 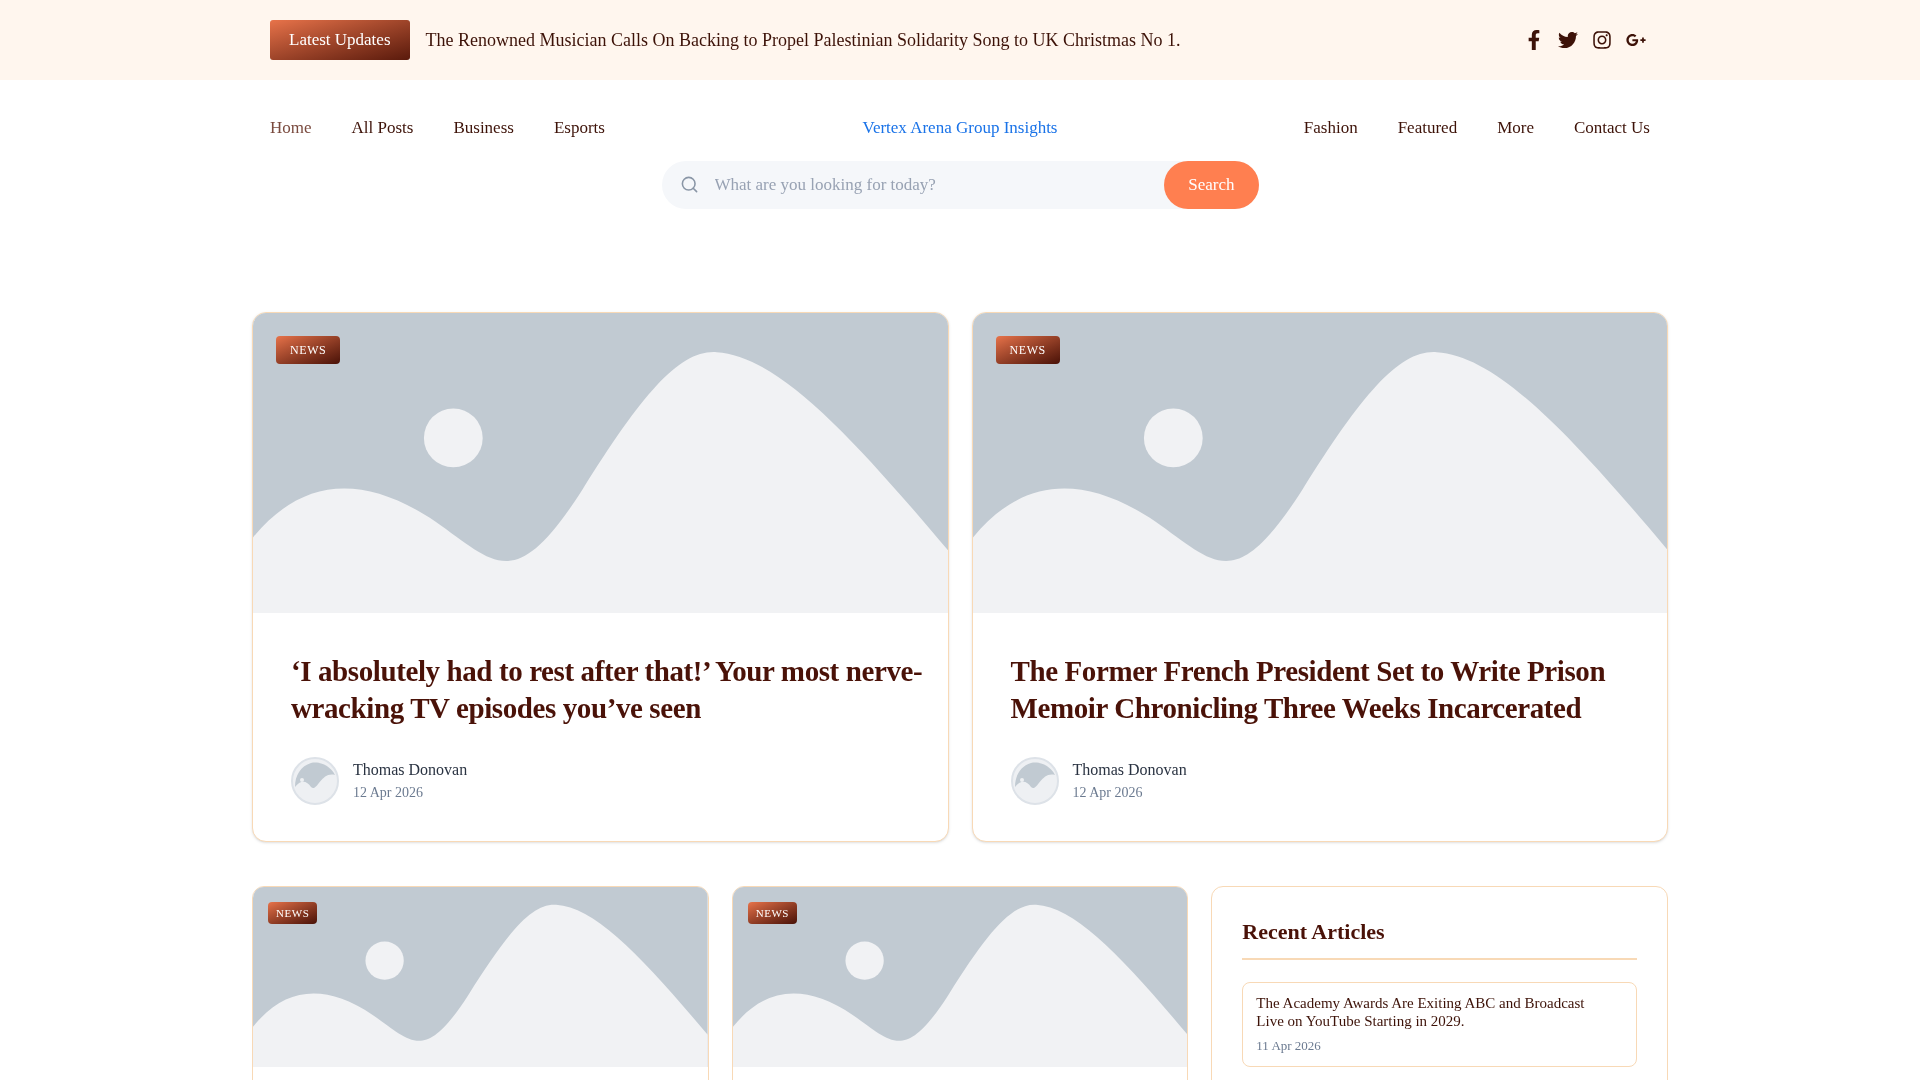 I want to click on post-date: 11 Apr 2026, so click(x=1289, y=1045).